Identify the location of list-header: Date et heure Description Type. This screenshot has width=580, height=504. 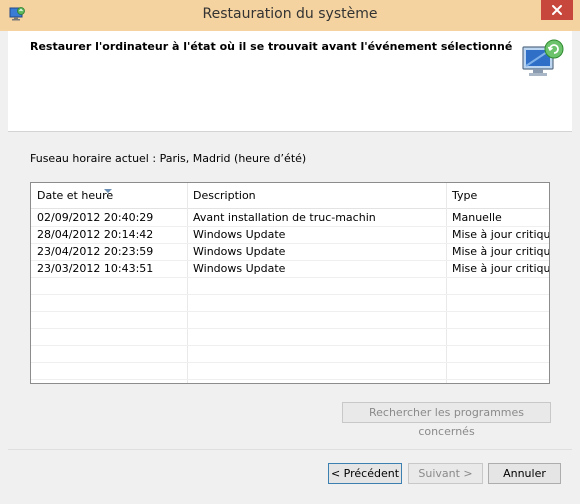
(290, 196).